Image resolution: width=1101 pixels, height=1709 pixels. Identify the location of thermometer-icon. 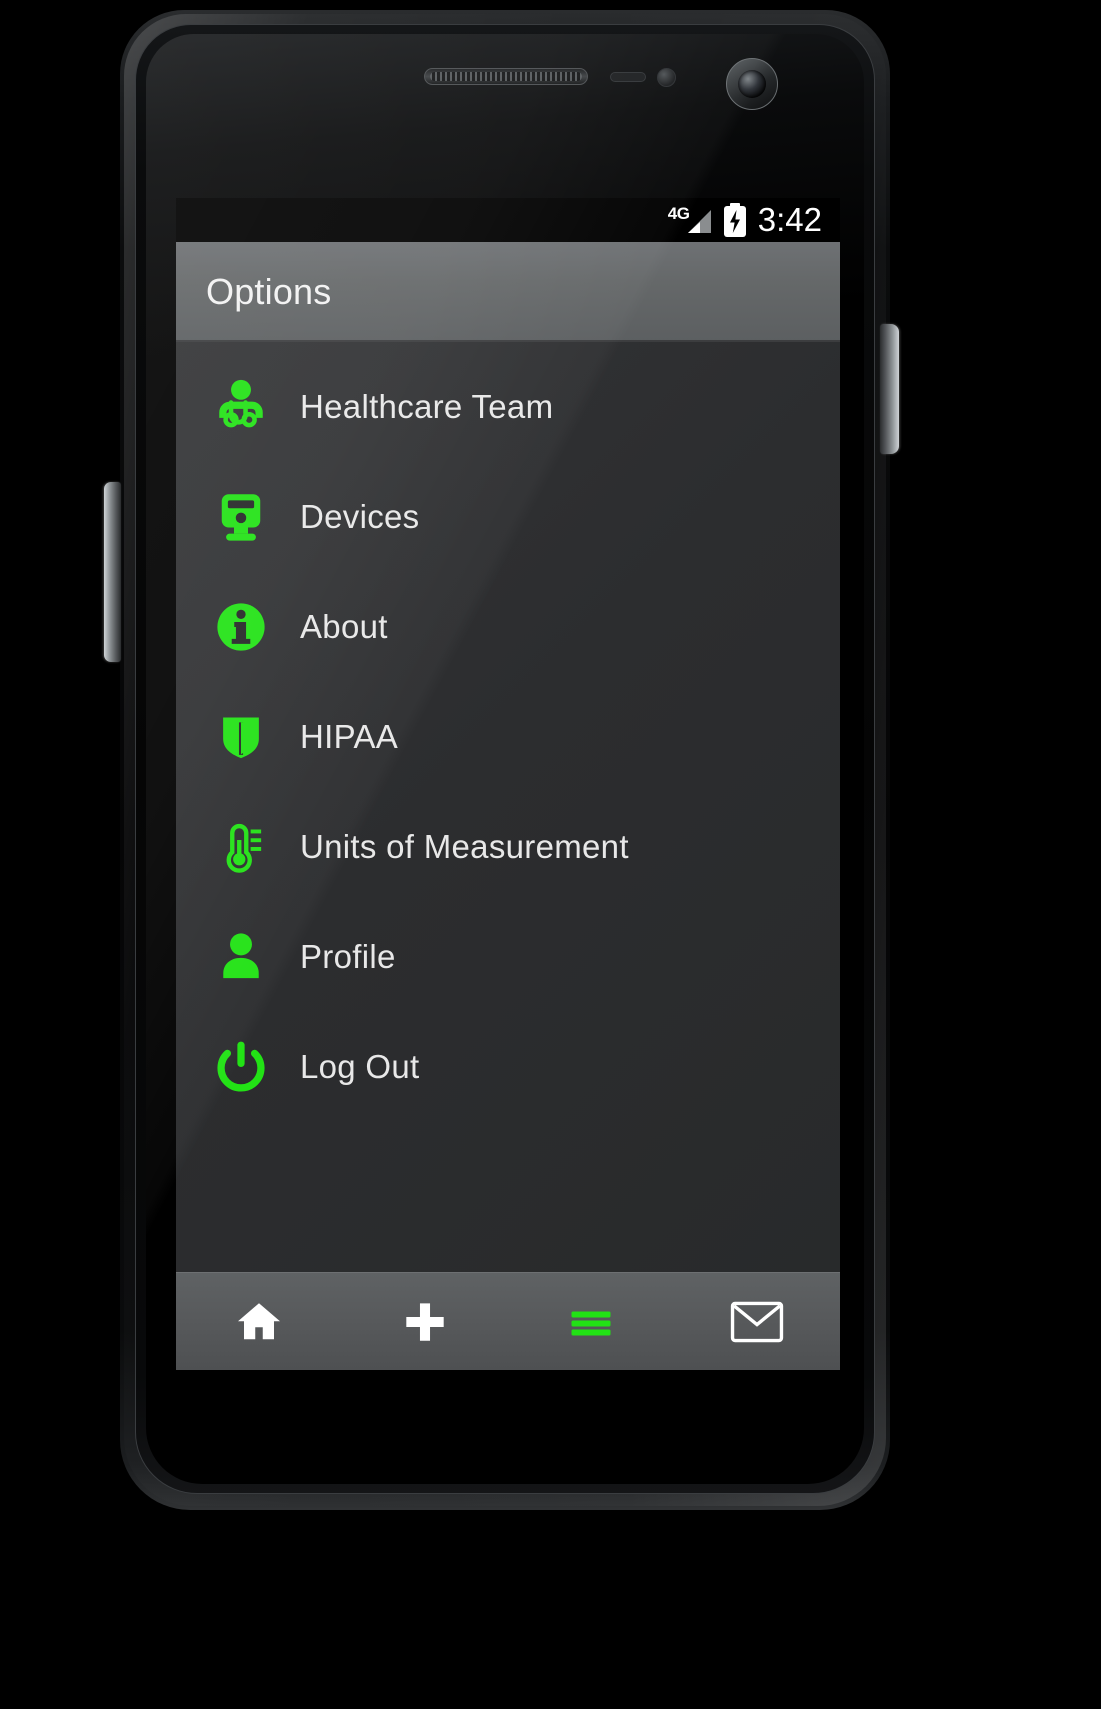
(241, 847).